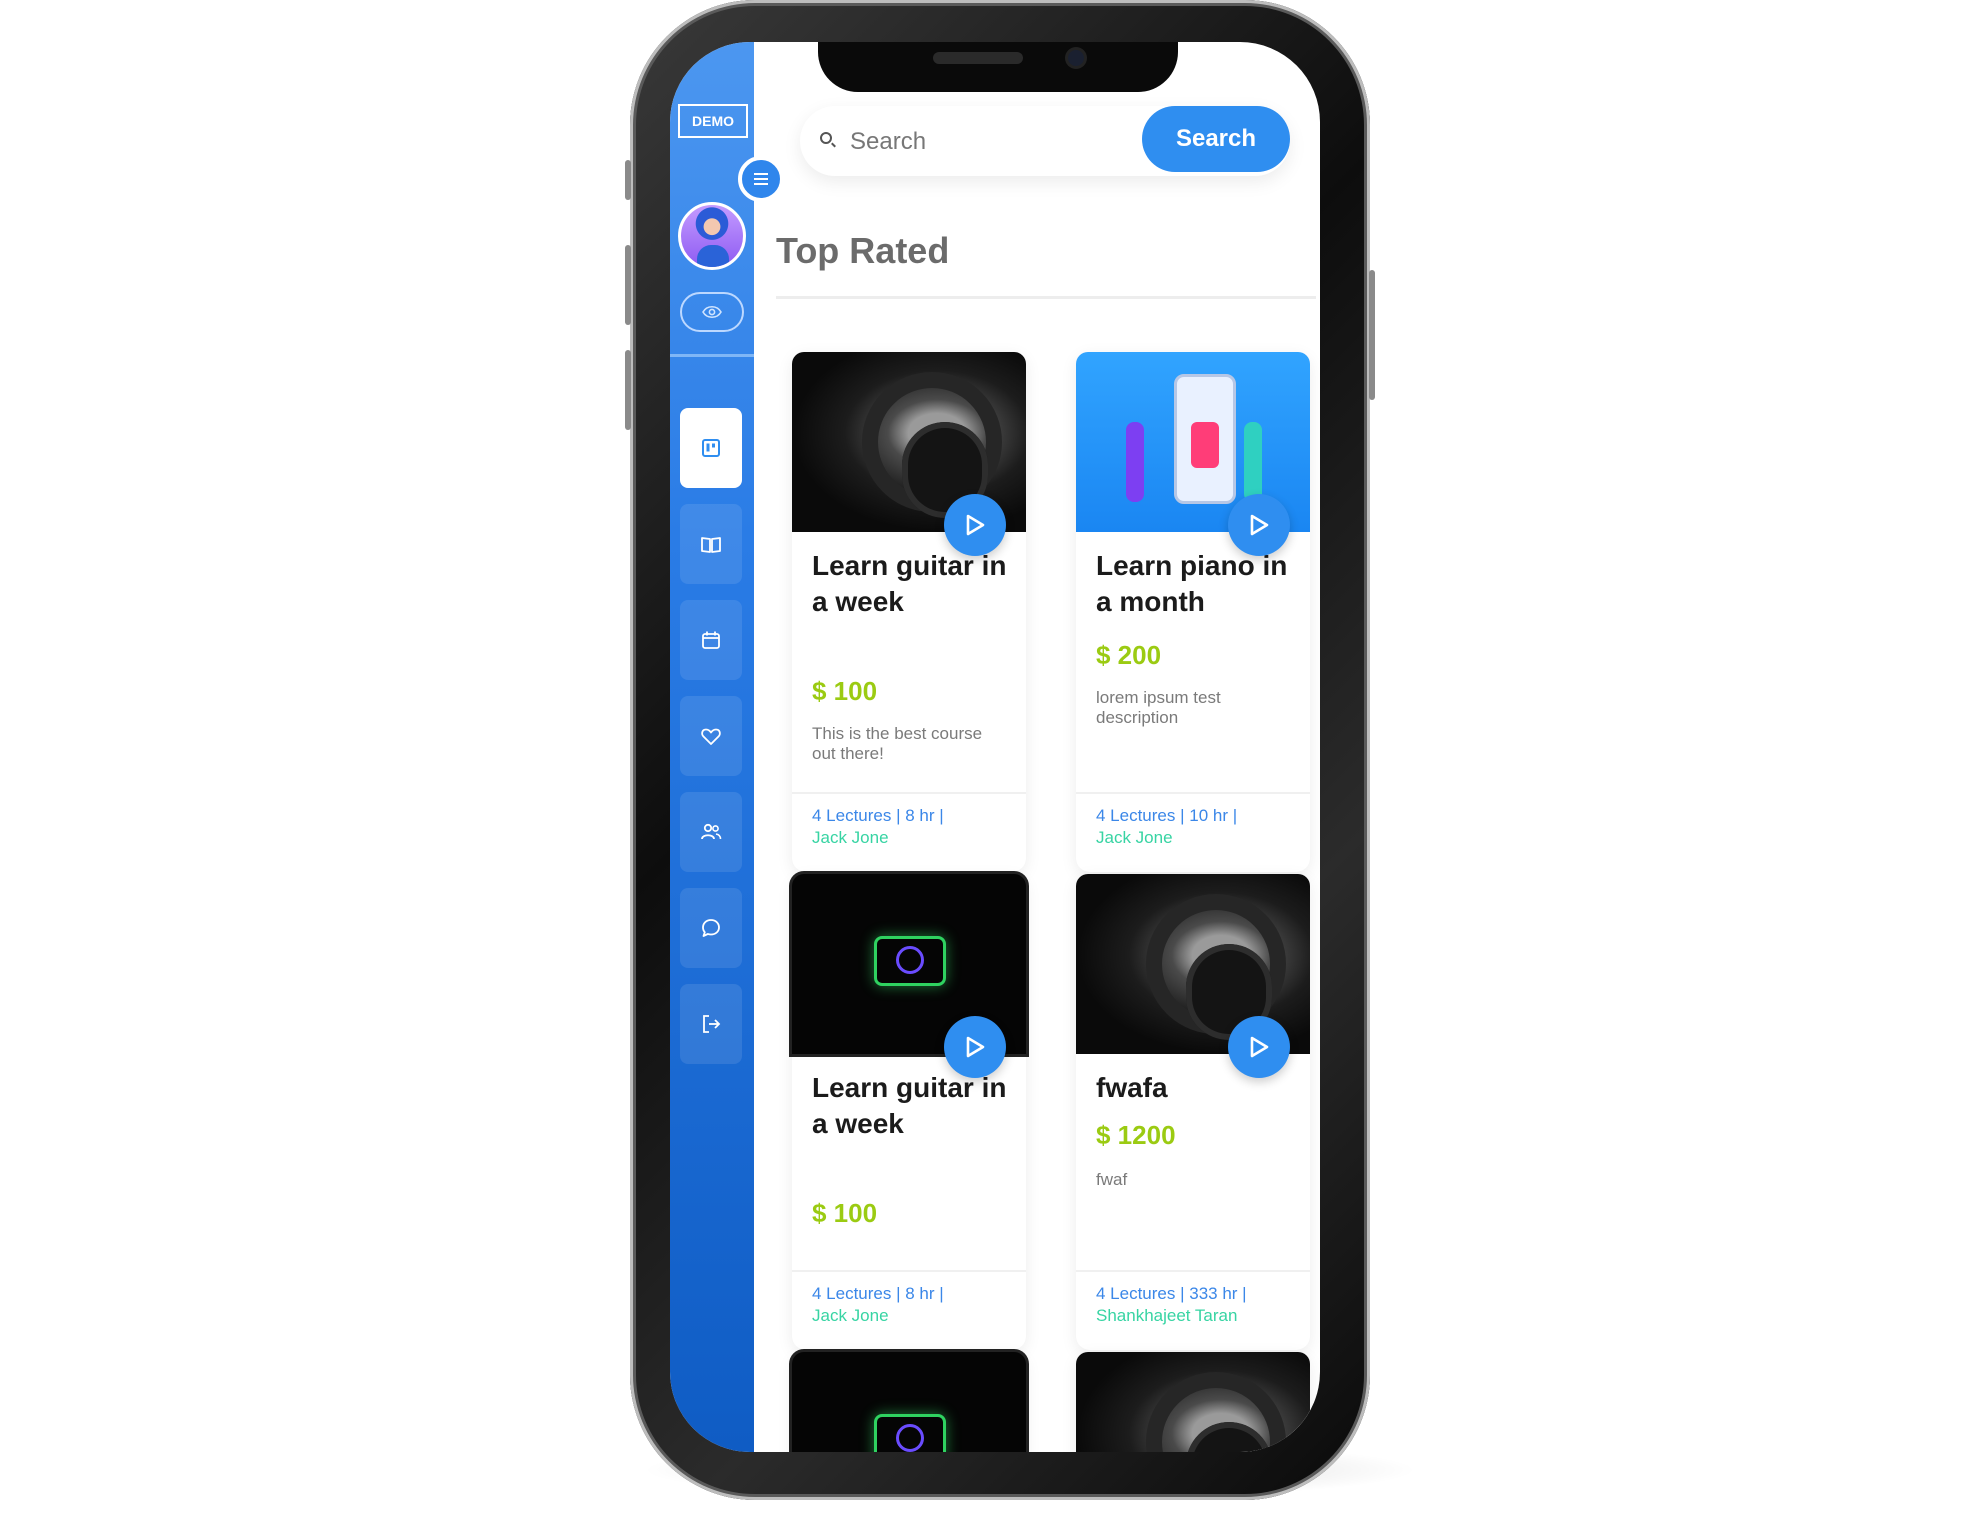 This screenshot has height=1534, width=1971. What do you see at coordinates (1136, 1135) in the screenshot?
I see `course-price: $ 1200` at bounding box center [1136, 1135].